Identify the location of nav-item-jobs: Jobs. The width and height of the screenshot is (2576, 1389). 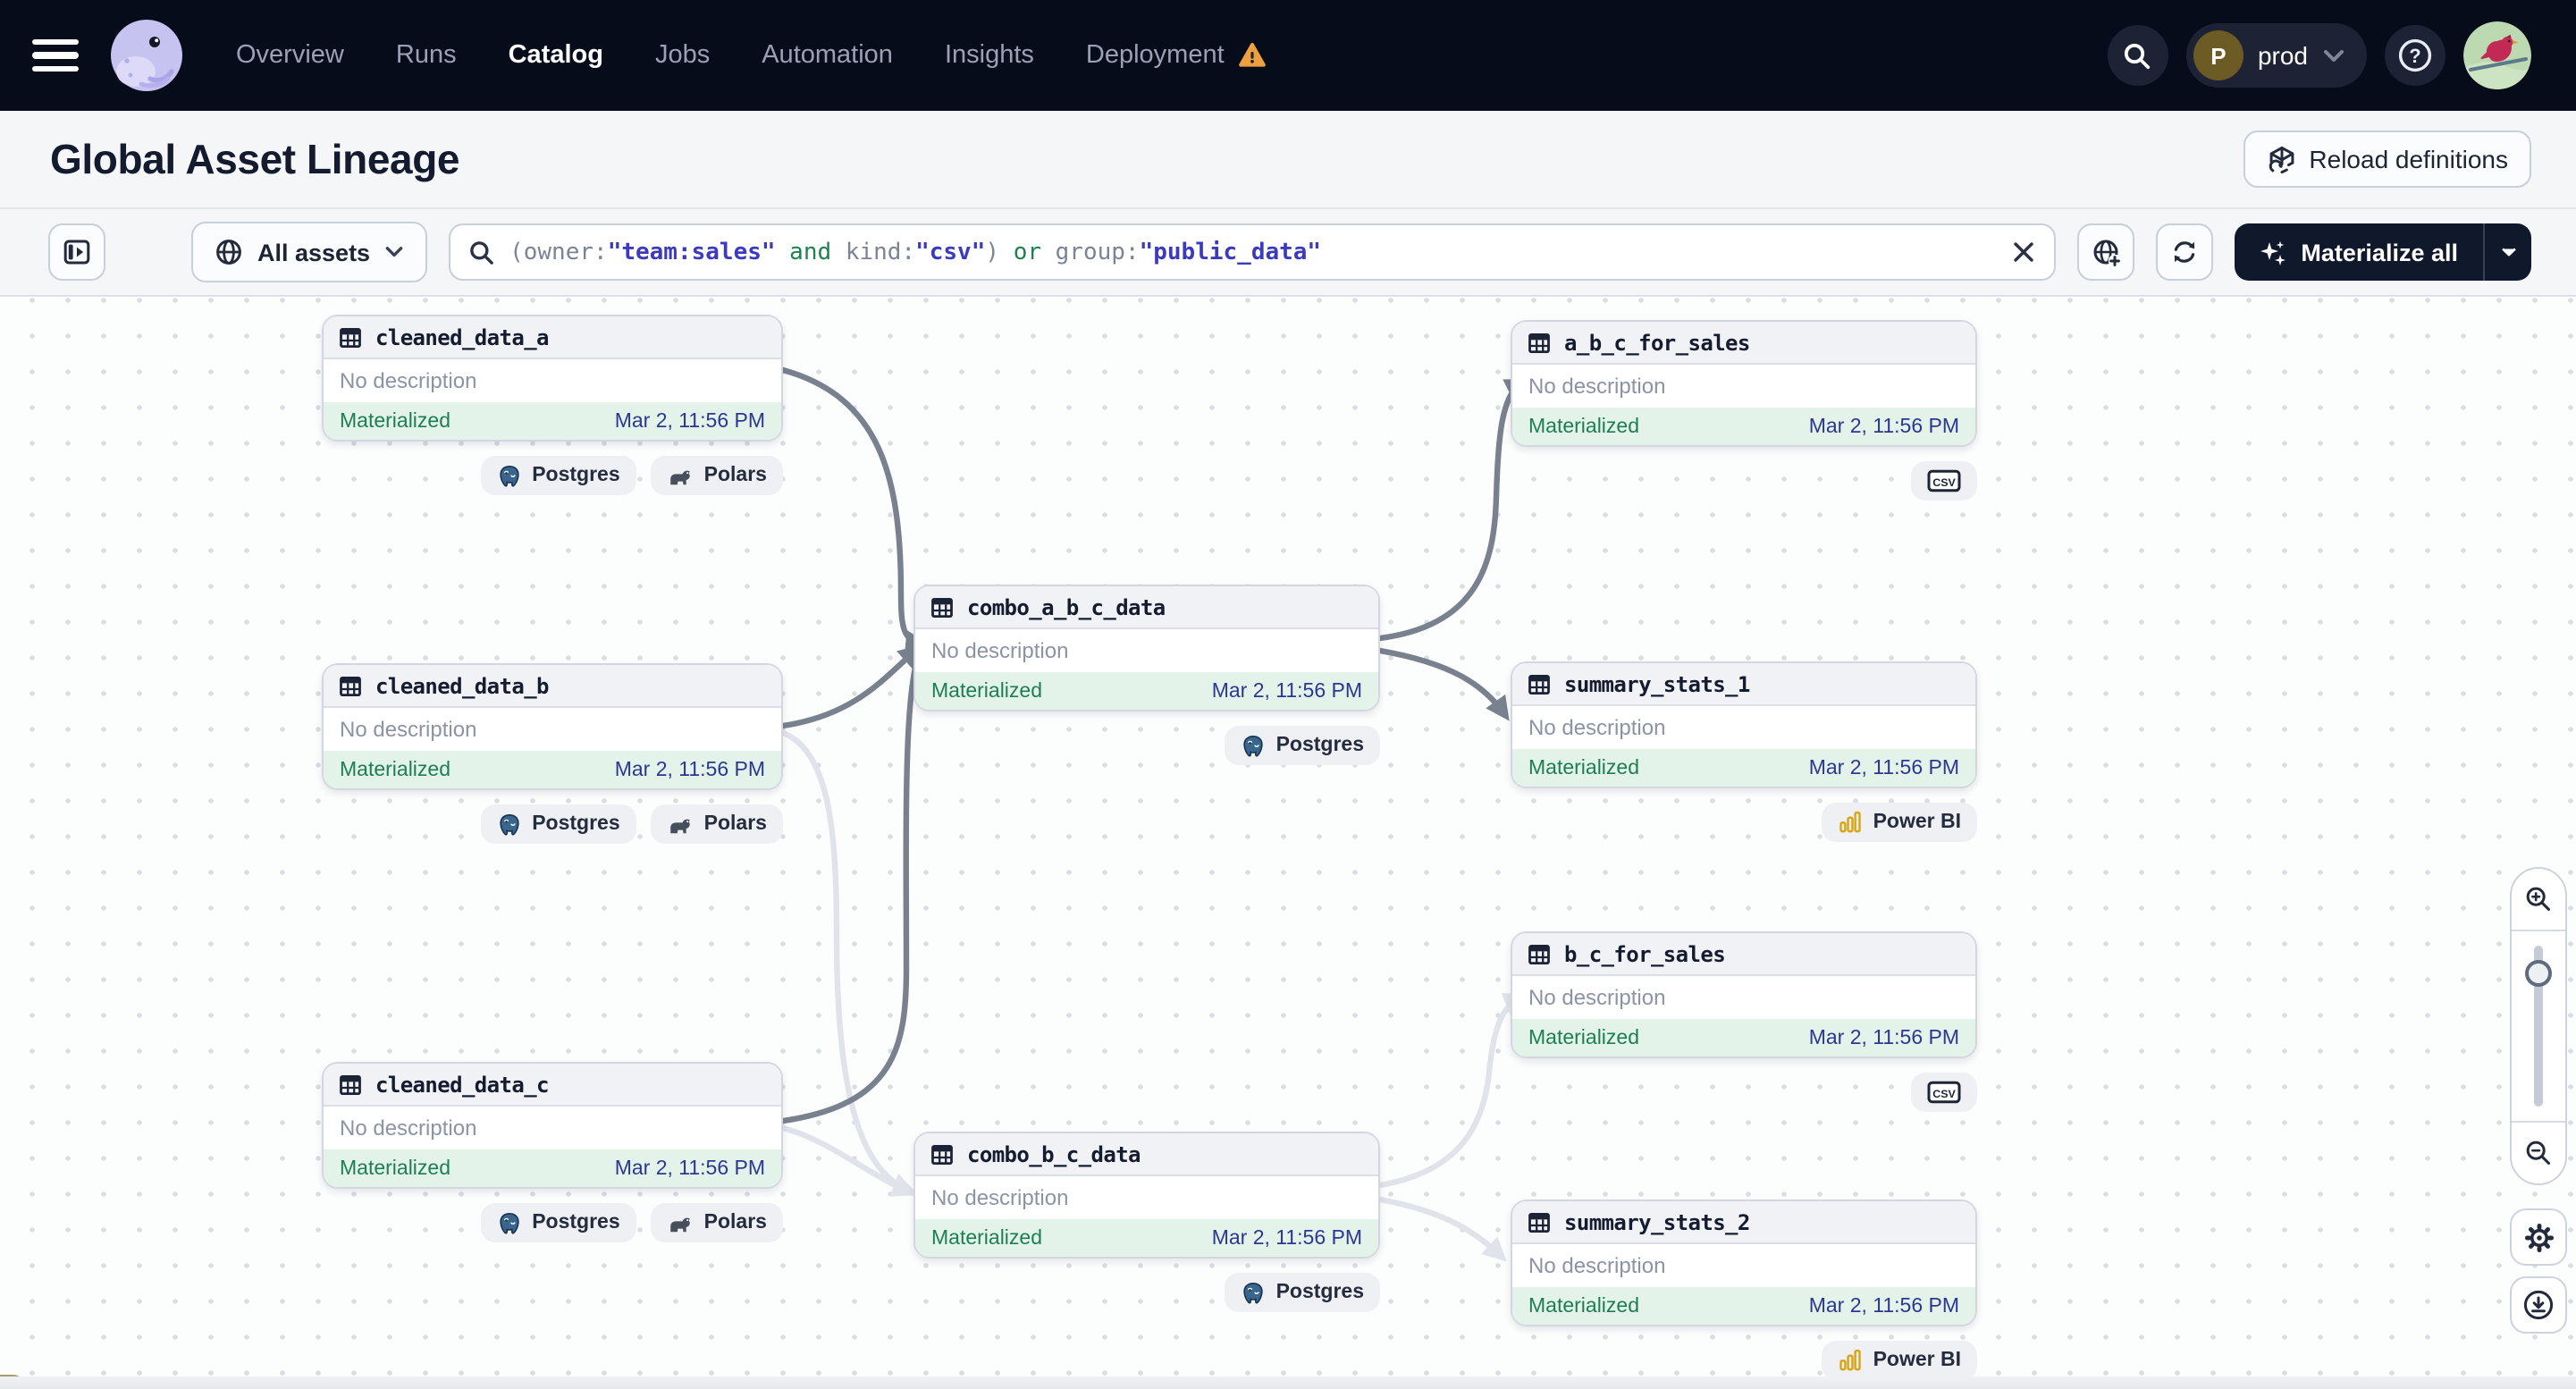
(683, 55).